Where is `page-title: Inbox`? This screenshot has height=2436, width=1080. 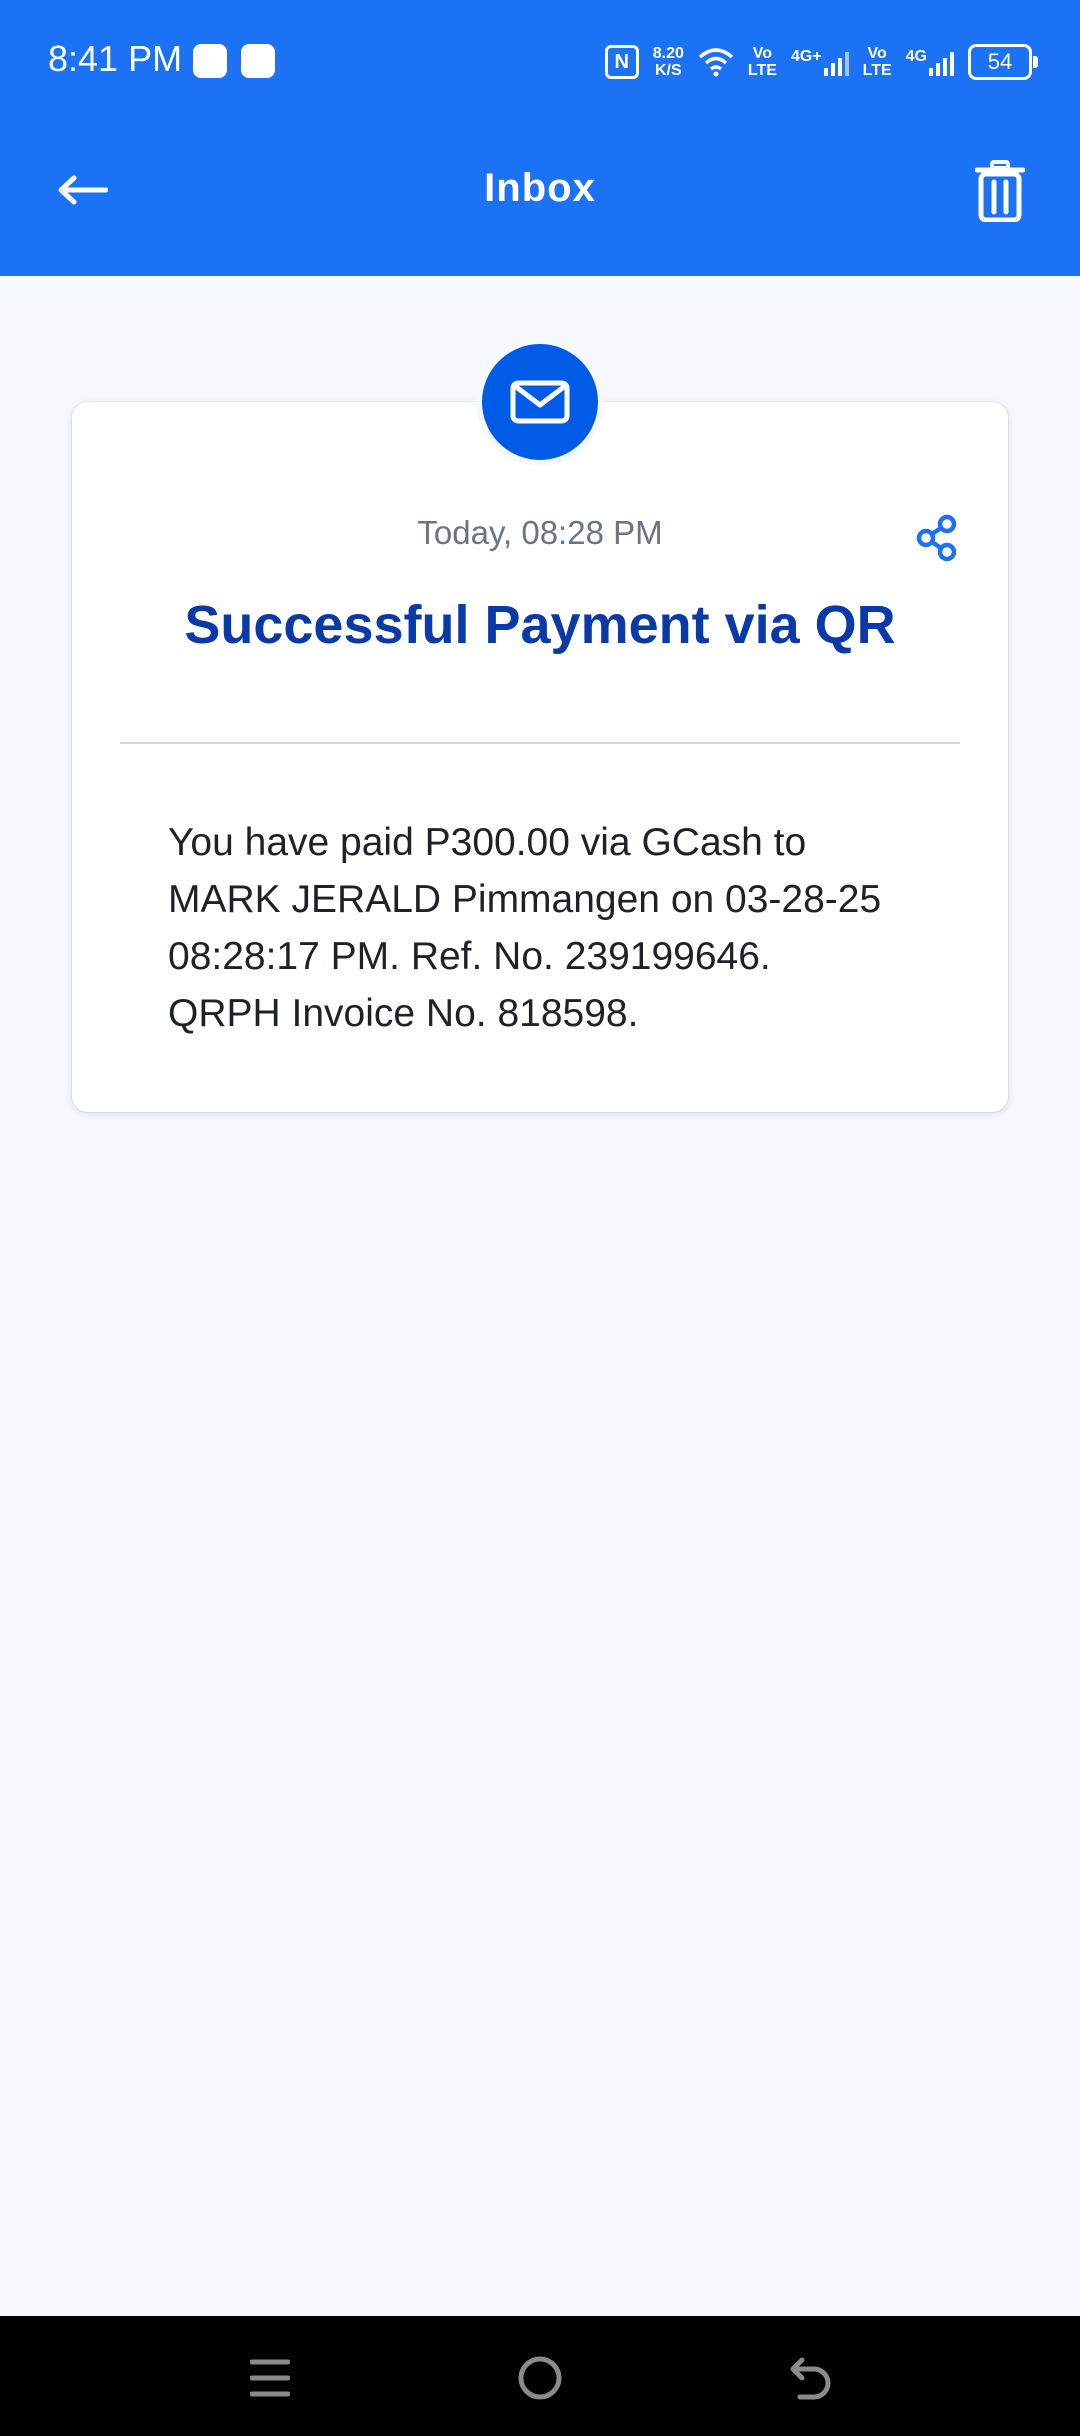
page-title: Inbox is located at coordinates (540, 188).